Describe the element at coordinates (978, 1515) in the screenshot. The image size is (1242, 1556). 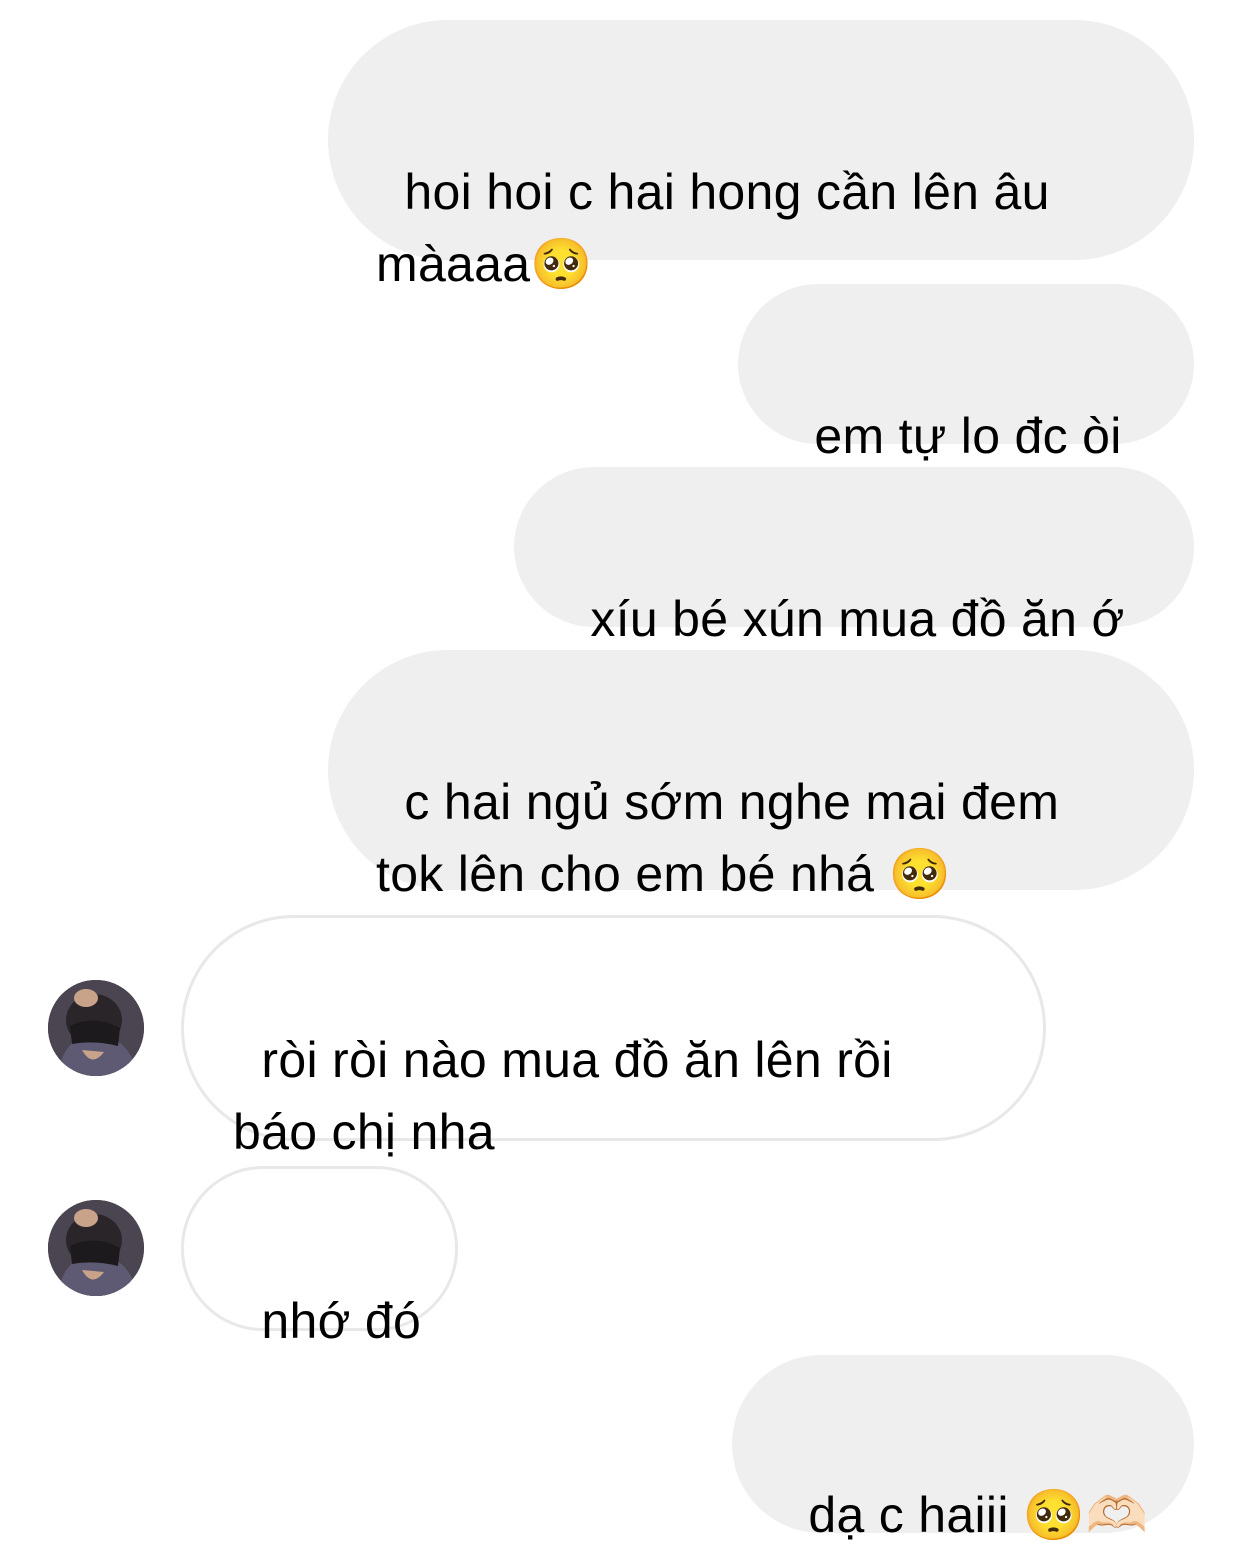
I see `message-text: dạ c haiii 🥺🫶🏻` at that location.